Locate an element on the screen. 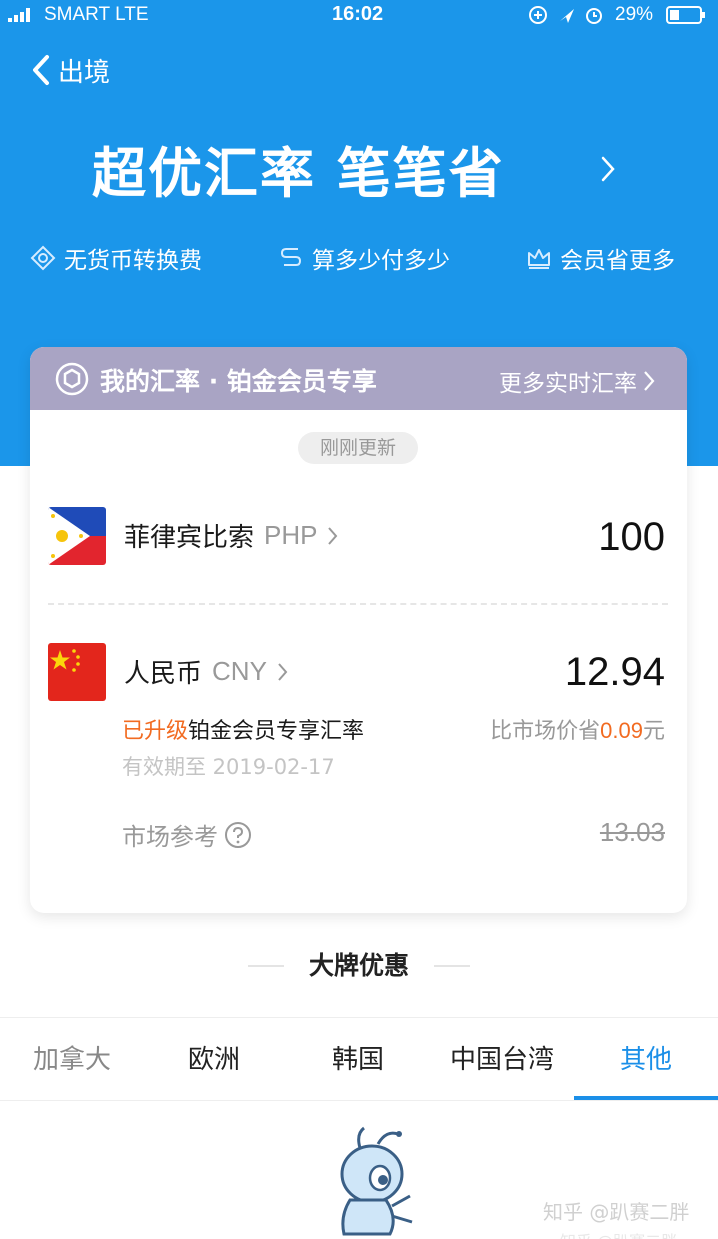  back-button: 出境 is located at coordinates (85, 70).